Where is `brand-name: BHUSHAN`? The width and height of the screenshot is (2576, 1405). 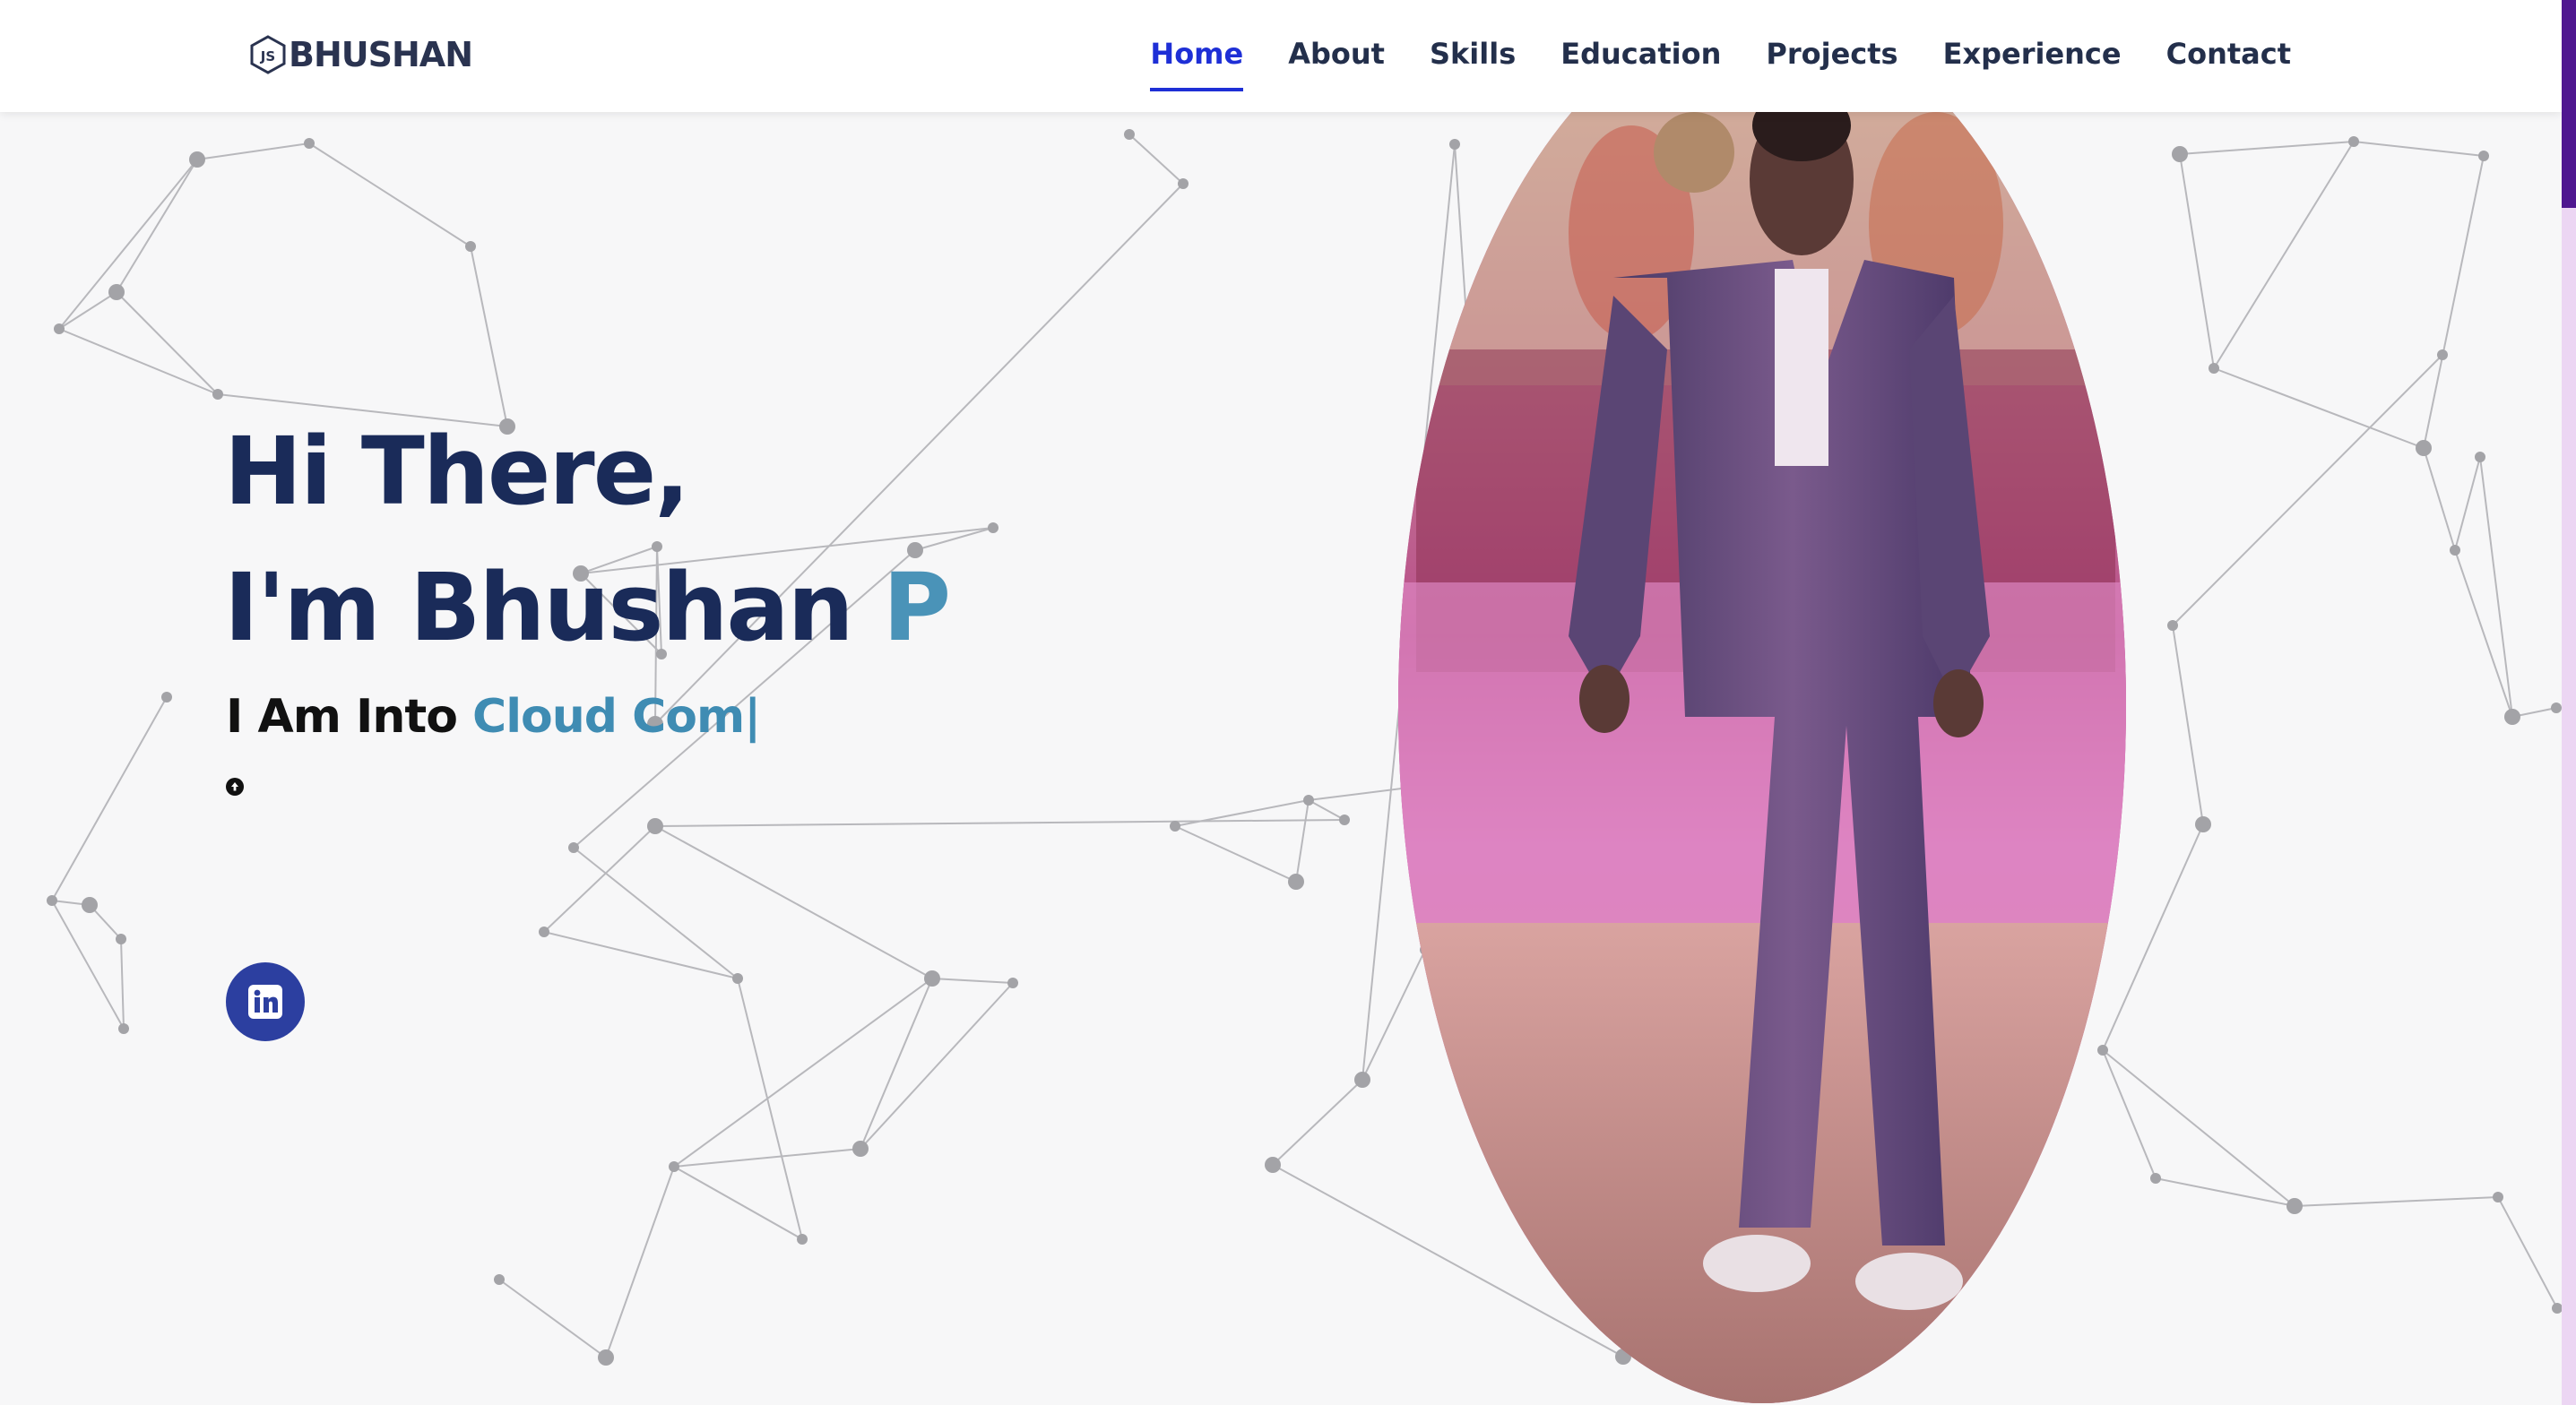 brand-name: BHUSHAN is located at coordinates (381, 54).